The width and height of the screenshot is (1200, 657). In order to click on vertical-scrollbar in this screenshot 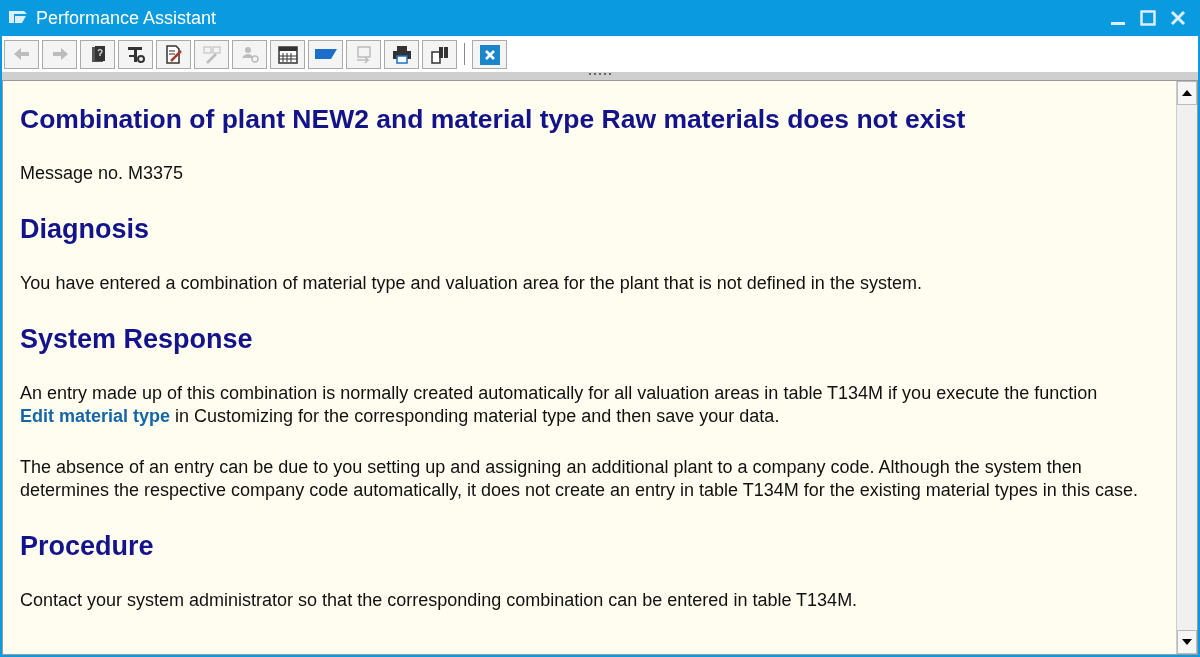, I will do `click(1186, 367)`.